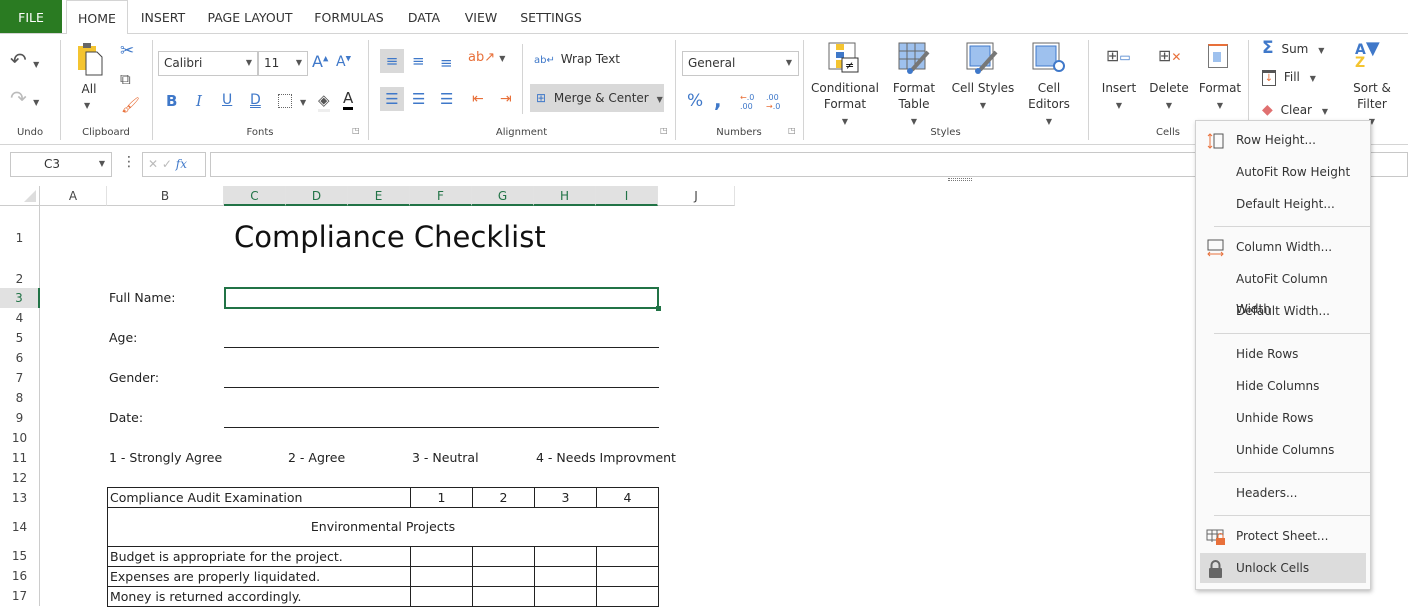  What do you see at coordinates (747, 102) in the screenshot?
I see `increase-decimal-icon: ←.0.00` at bounding box center [747, 102].